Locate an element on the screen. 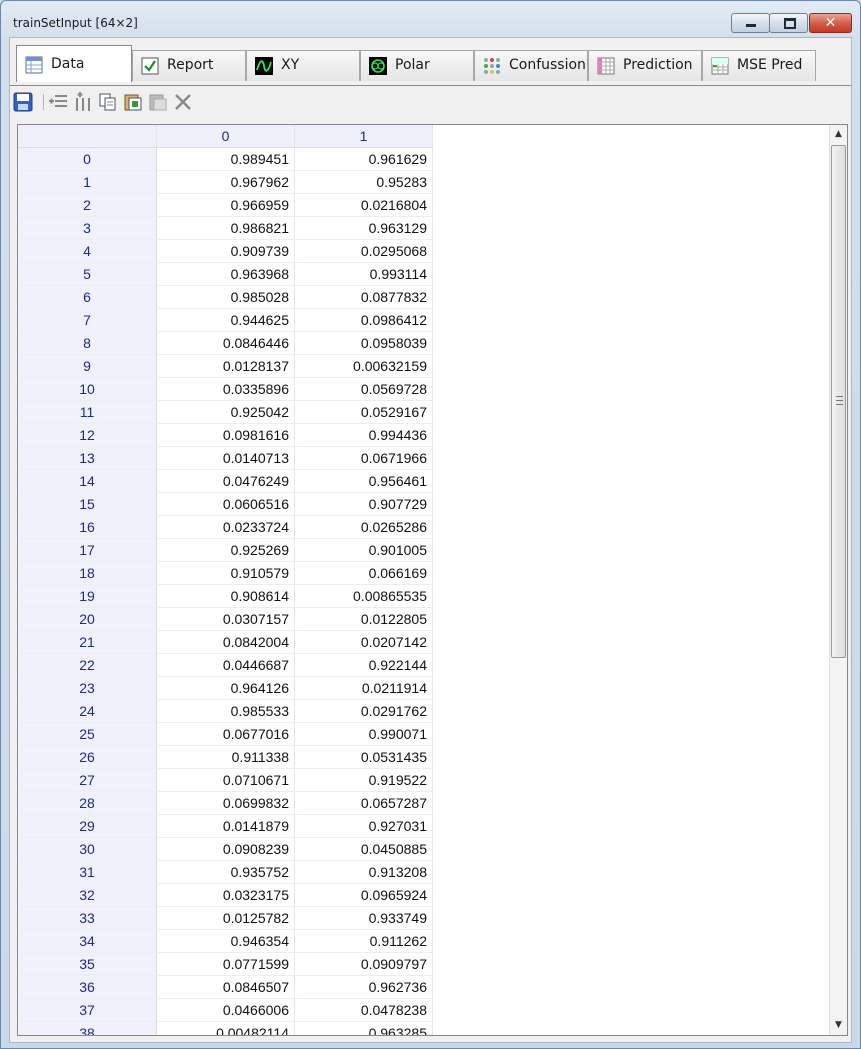 This screenshot has height=1049, width=861. cell-value: 0.0569728 is located at coordinates (363, 389).